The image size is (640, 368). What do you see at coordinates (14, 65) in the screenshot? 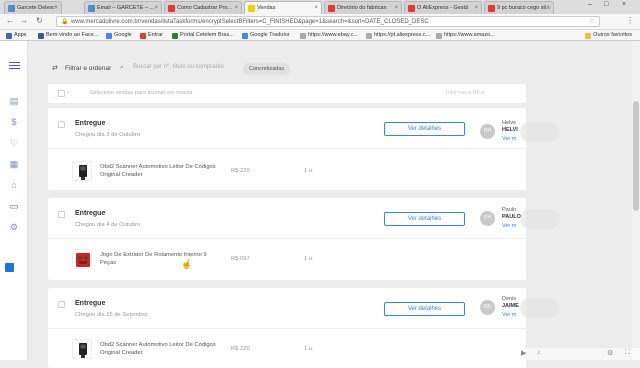
I see `hamburger-menu-icon` at bounding box center [14, 65].